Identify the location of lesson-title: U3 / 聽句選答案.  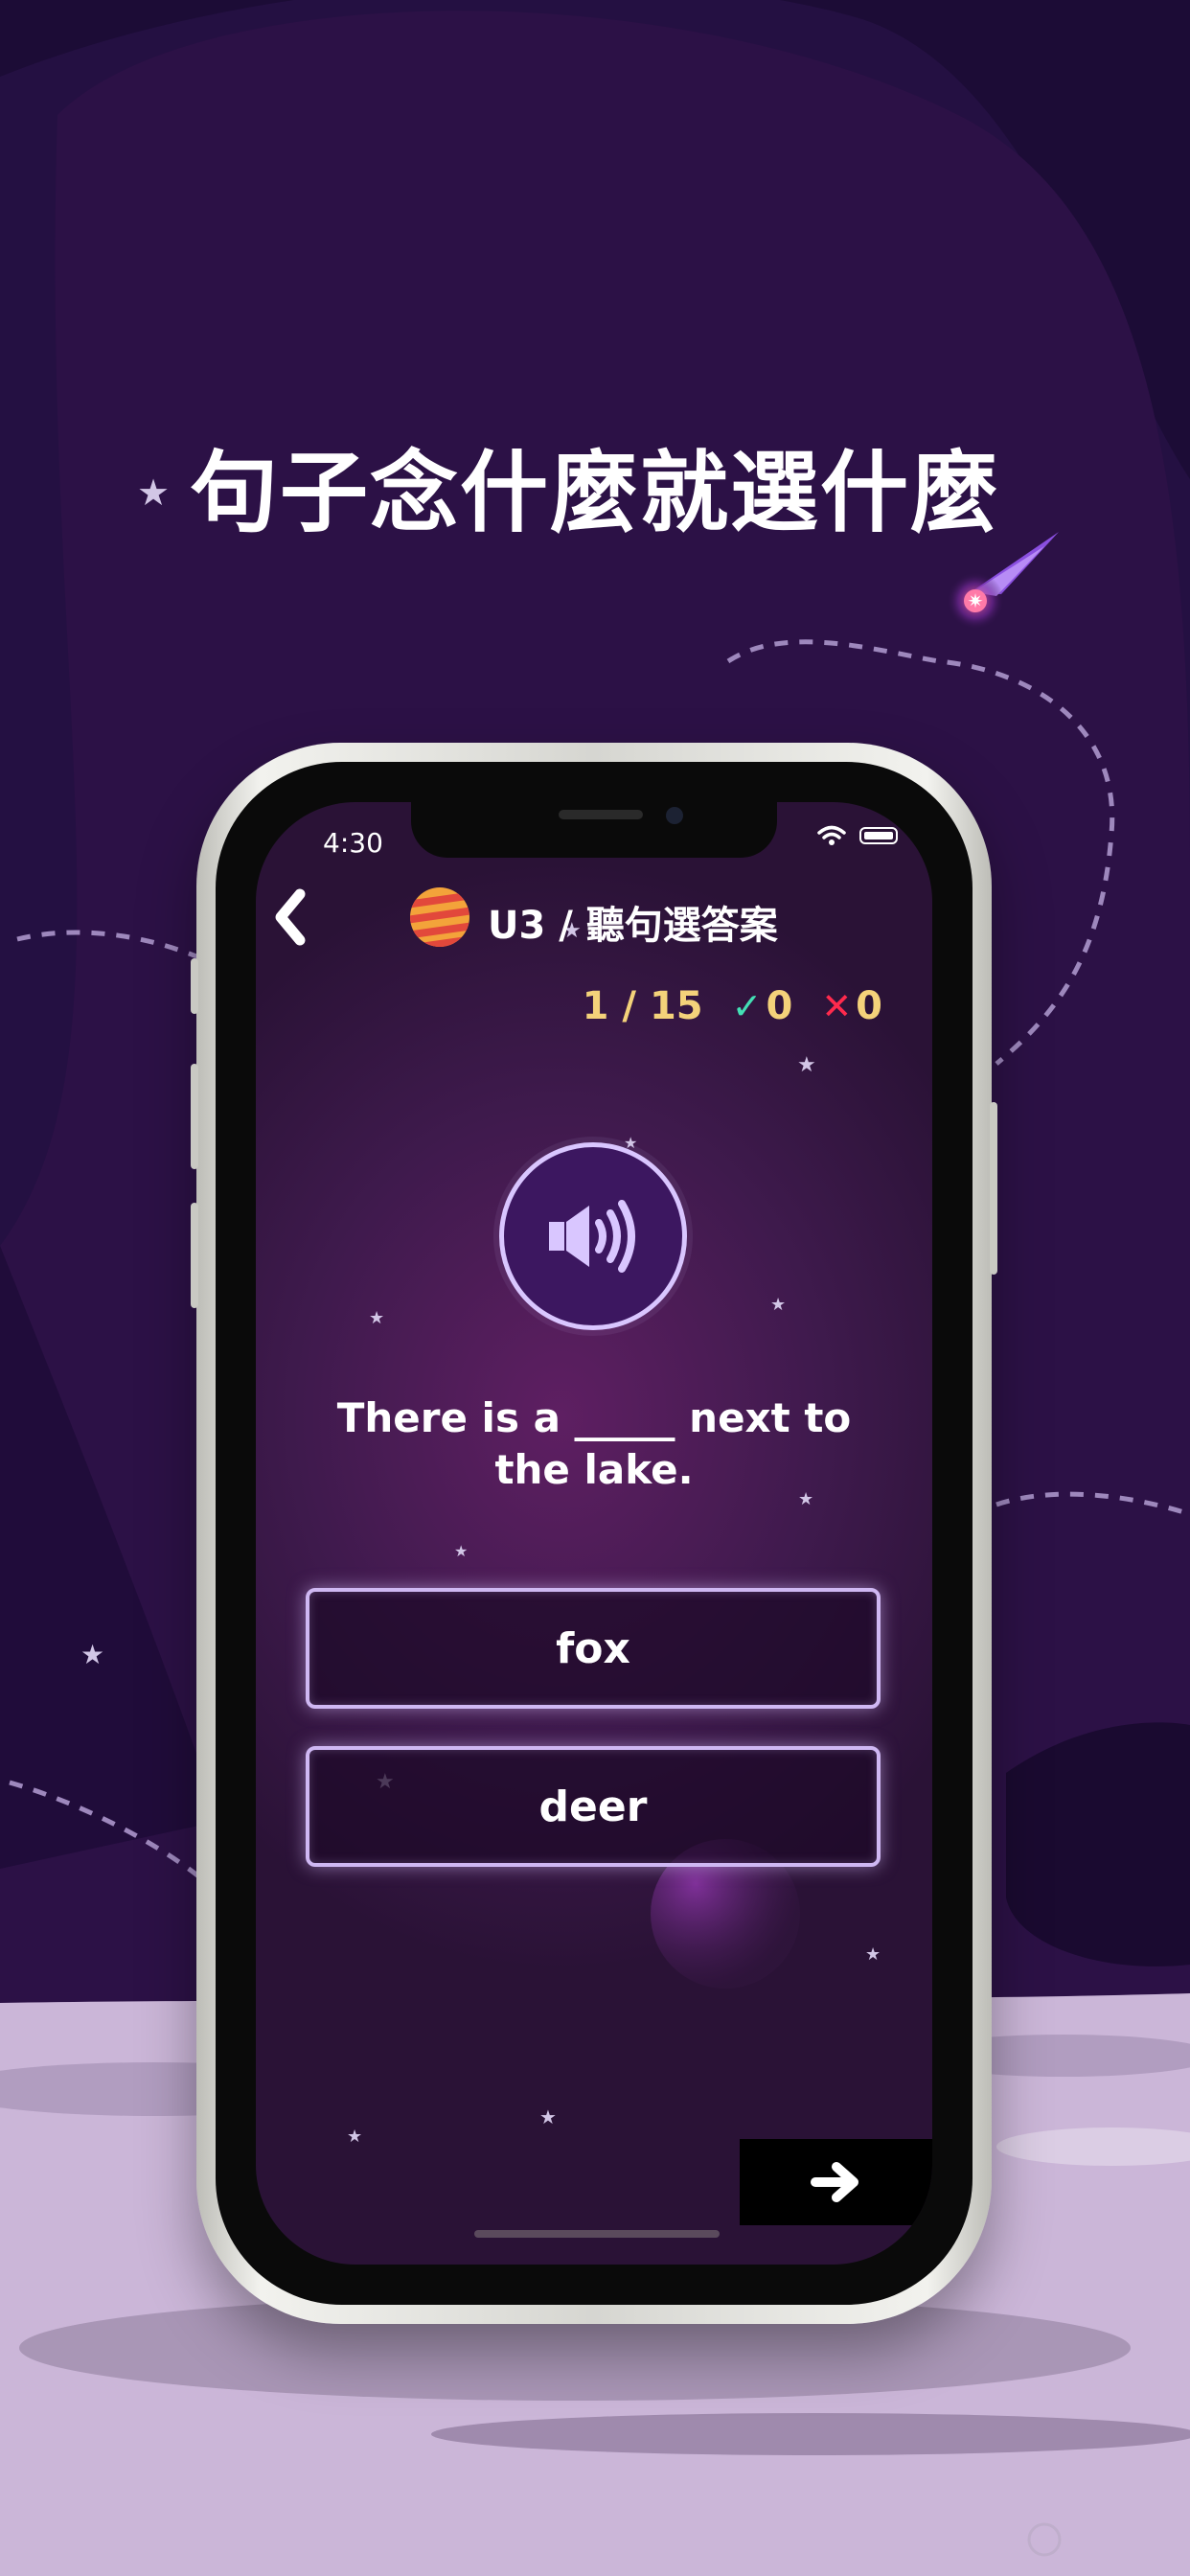
(633, 926).